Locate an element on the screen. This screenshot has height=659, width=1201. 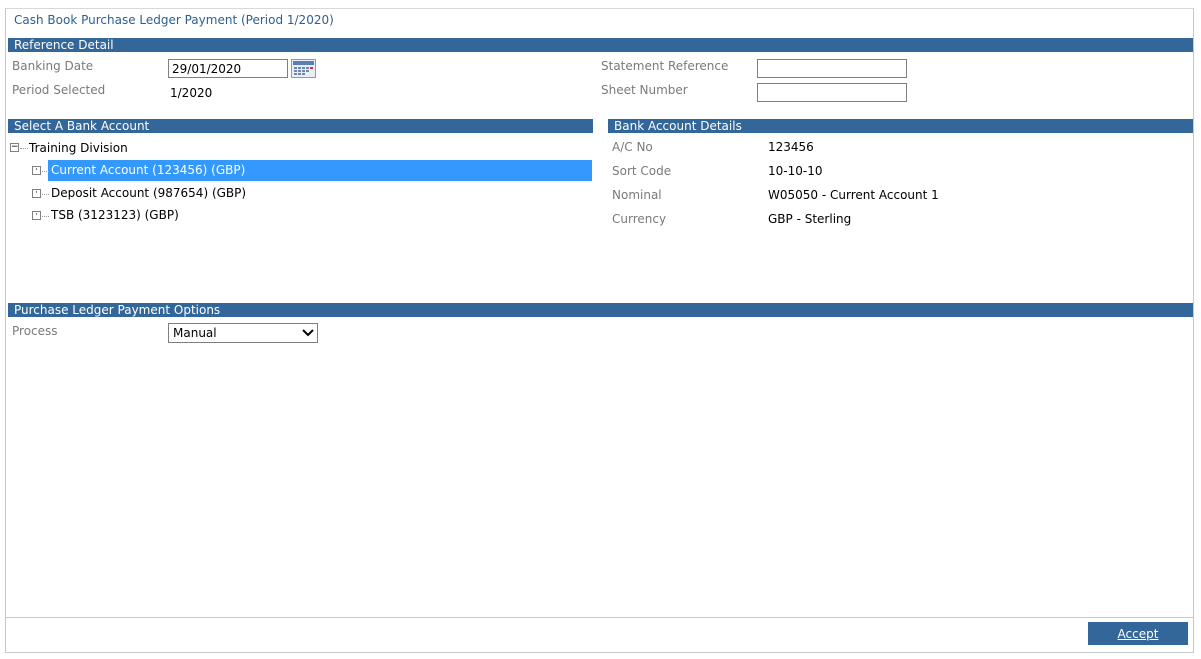
sheet-number-input is located at coordinates (832, 92).